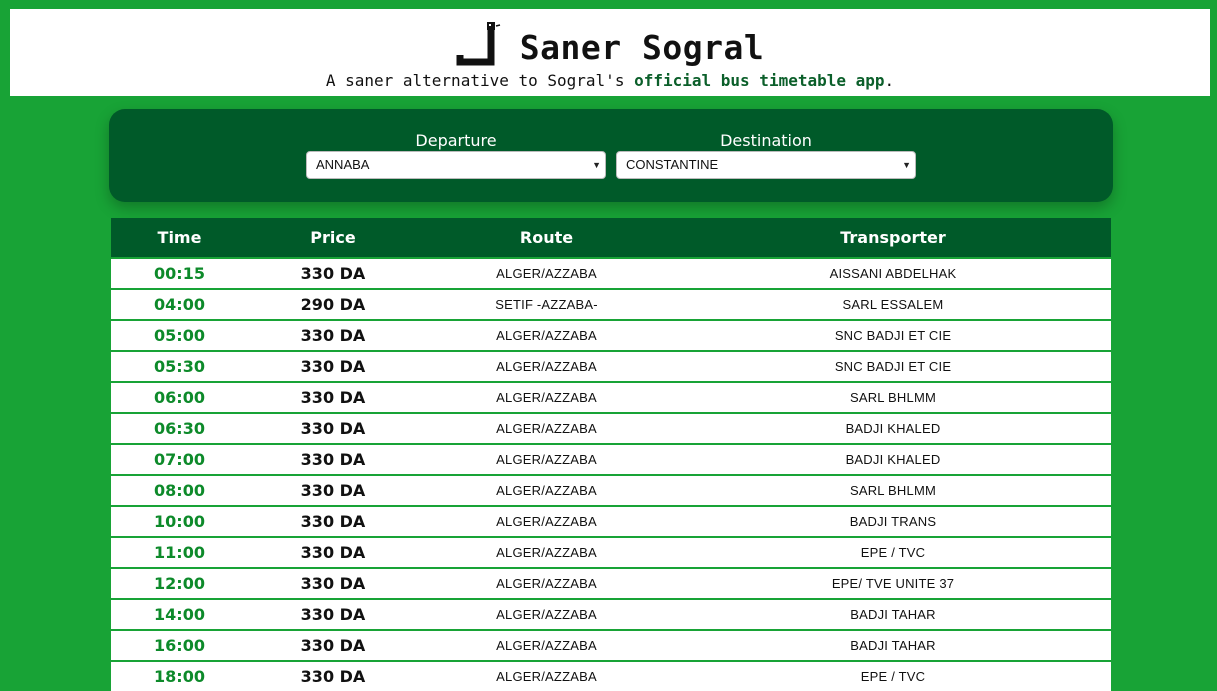  What do you see at coordinates (179, 238) in the screenshot?
I see `header-time: Time` at bounding box center [179, 238].